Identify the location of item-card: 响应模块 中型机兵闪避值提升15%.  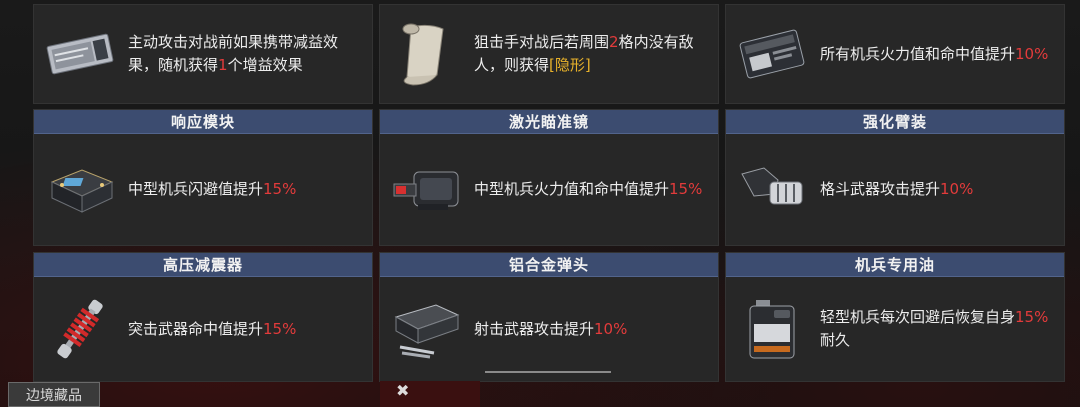
(203, 177).